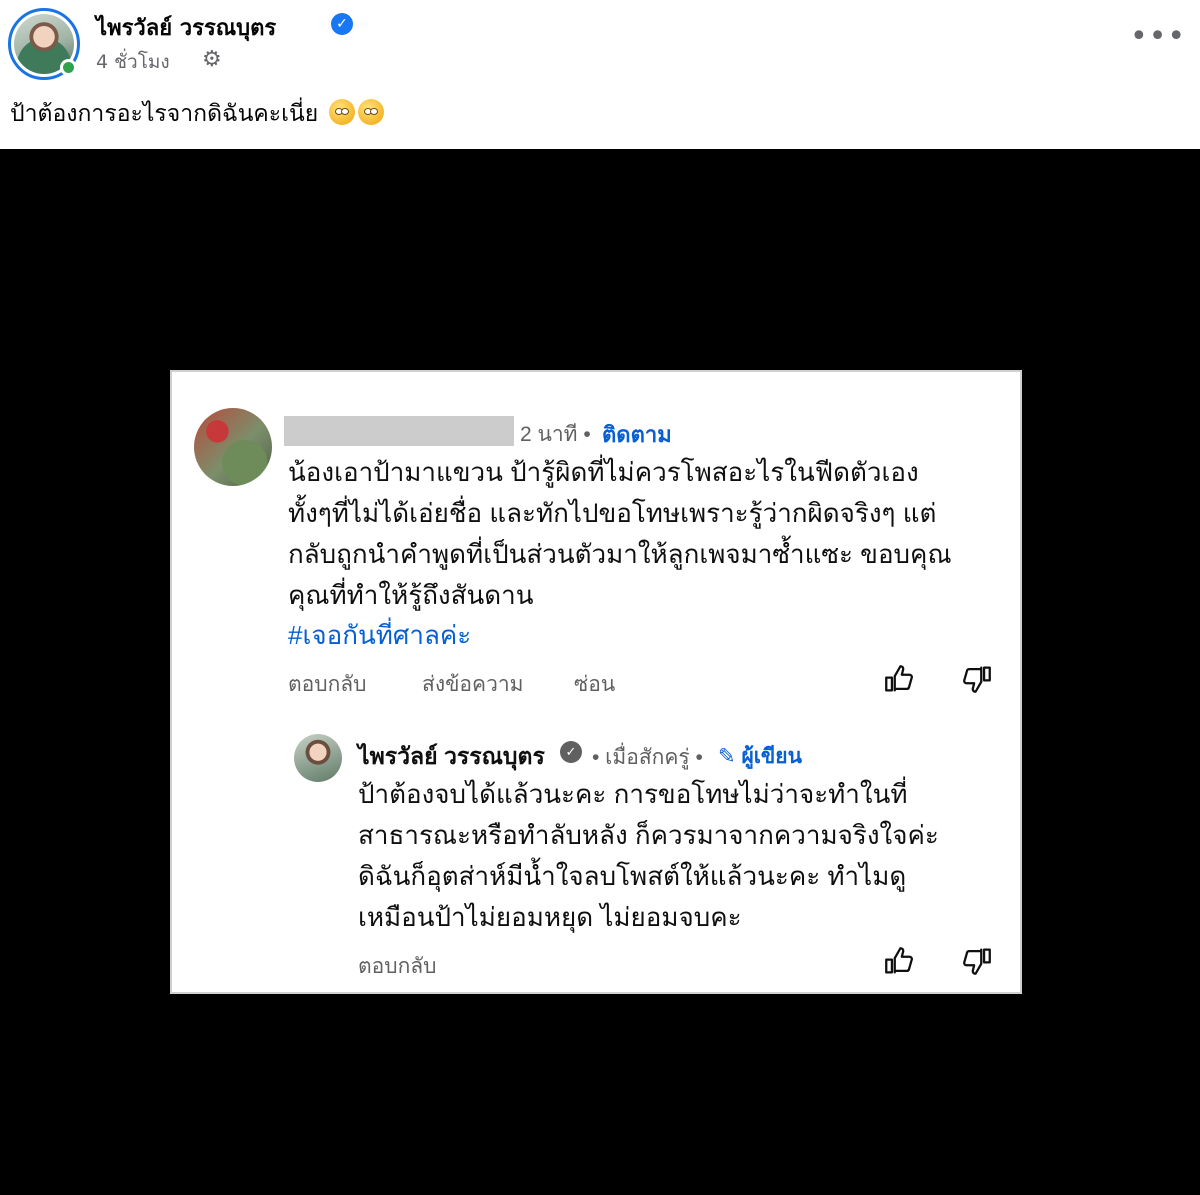  I want to click on more-options-button: •••, so click(1157, 40).